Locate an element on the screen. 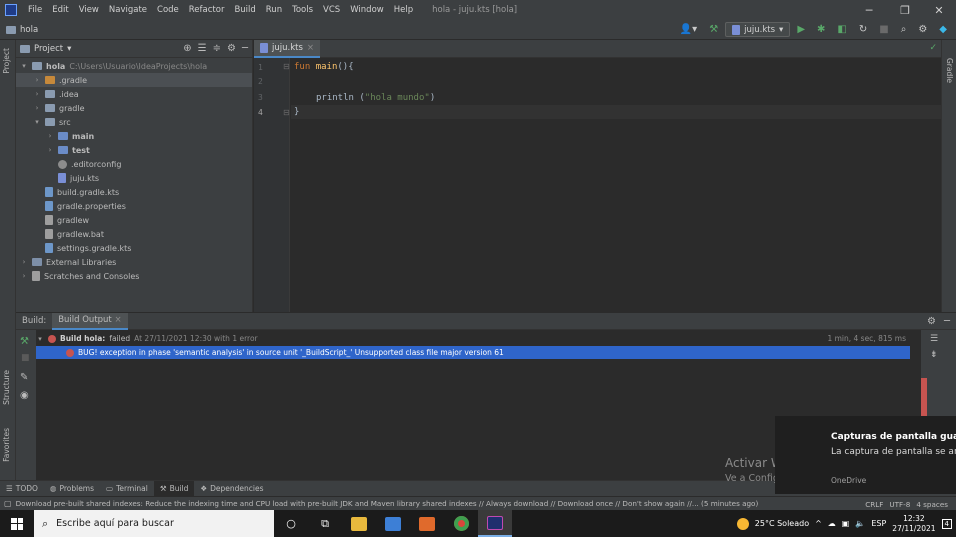 The width and height of the screenshot is (956, 537). tree-item: › gradle is located at coordinates (134, 108).